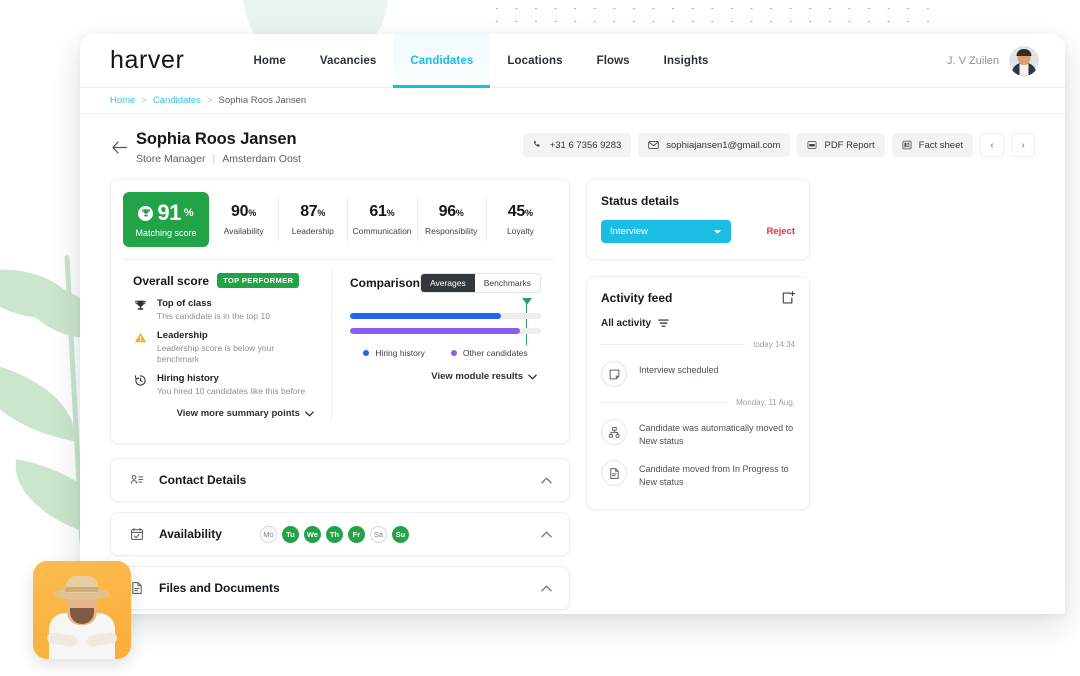 The image size is (1080, 676). What do you see at coordinates (182, 336) in the screenshot?
I see `summary-title: Leadership` at bounding box center [182, 336].